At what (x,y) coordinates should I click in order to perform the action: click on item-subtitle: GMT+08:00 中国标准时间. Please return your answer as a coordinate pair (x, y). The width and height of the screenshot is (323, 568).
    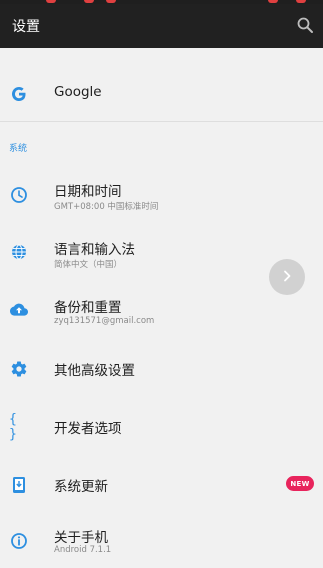
    Looking at the image, I should click on (106, 207).